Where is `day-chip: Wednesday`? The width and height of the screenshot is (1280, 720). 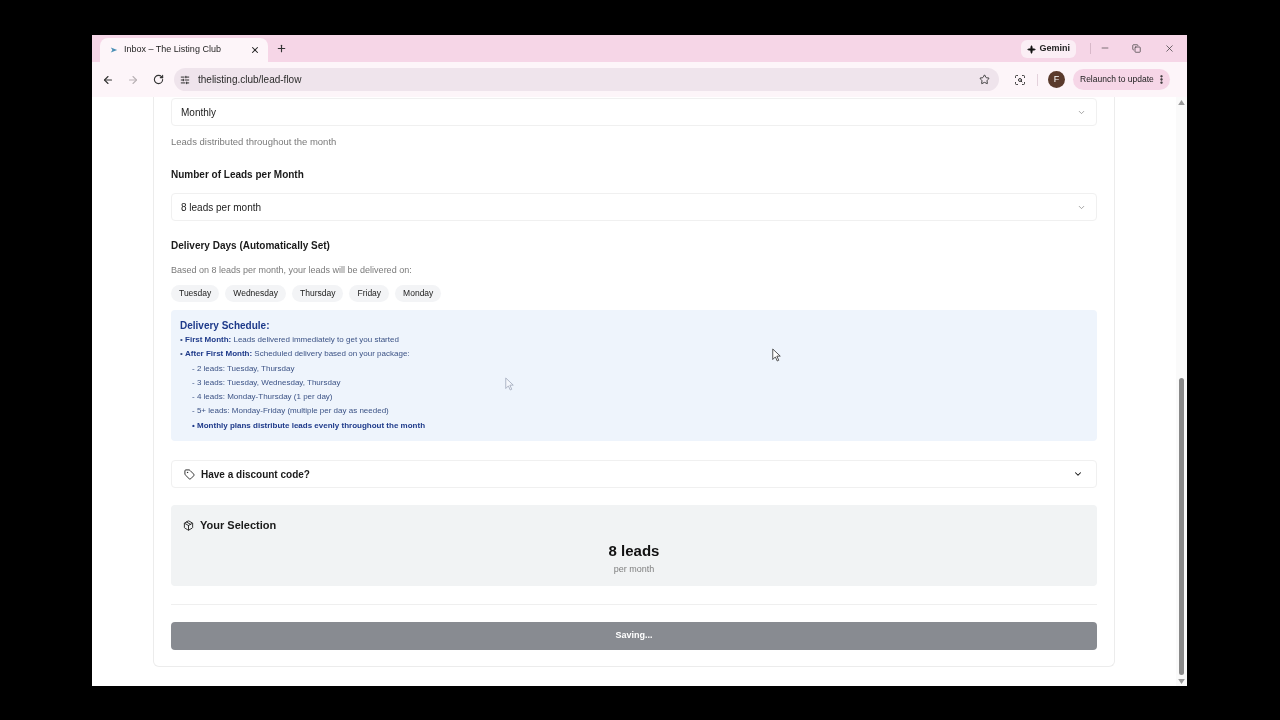 day-chip: Wednesday is located at coordinates (256, 293).